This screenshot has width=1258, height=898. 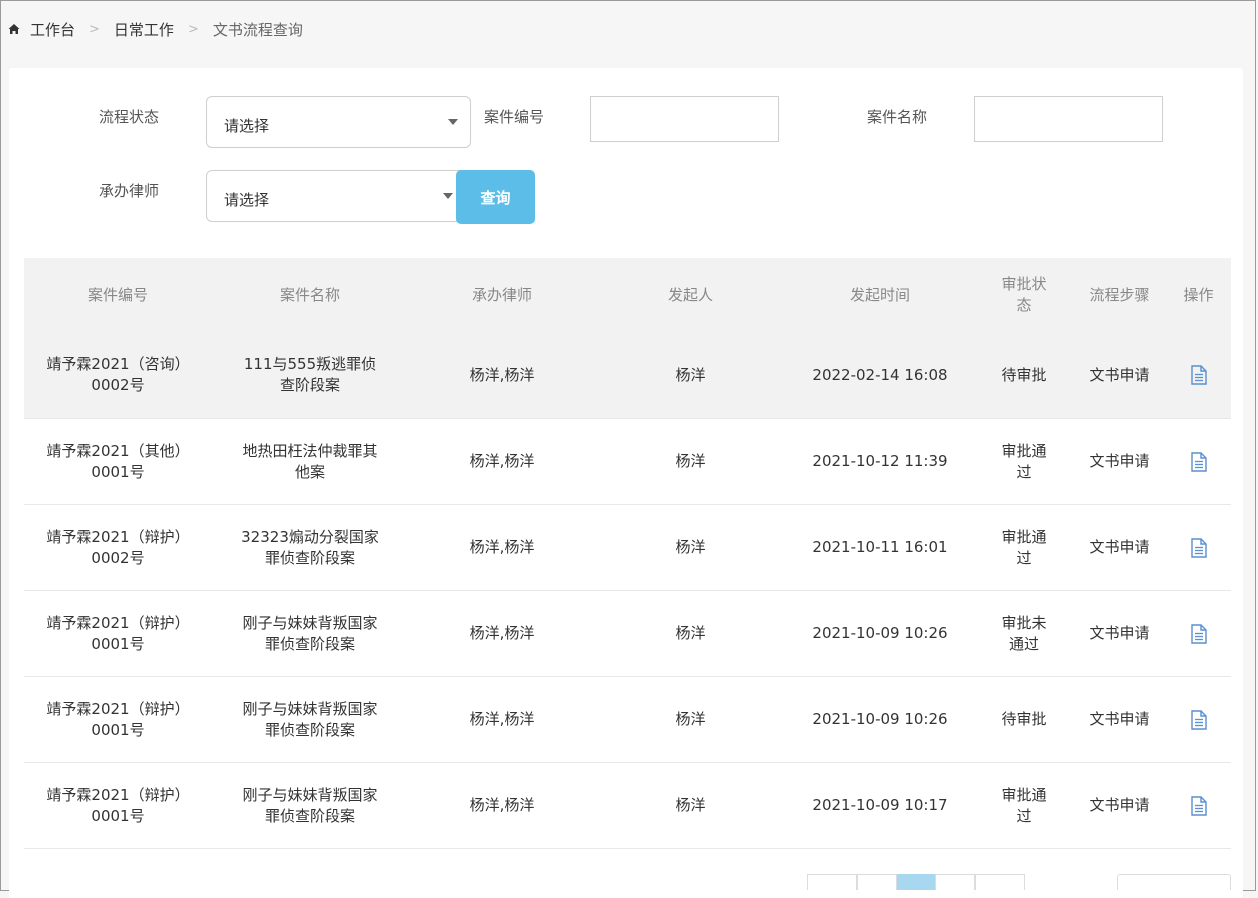 What do you see at coordinates (52, 29) in the screenshot?
I see `breadcrumb-item-workbench: 工作台` at bounding box center [52, 29].